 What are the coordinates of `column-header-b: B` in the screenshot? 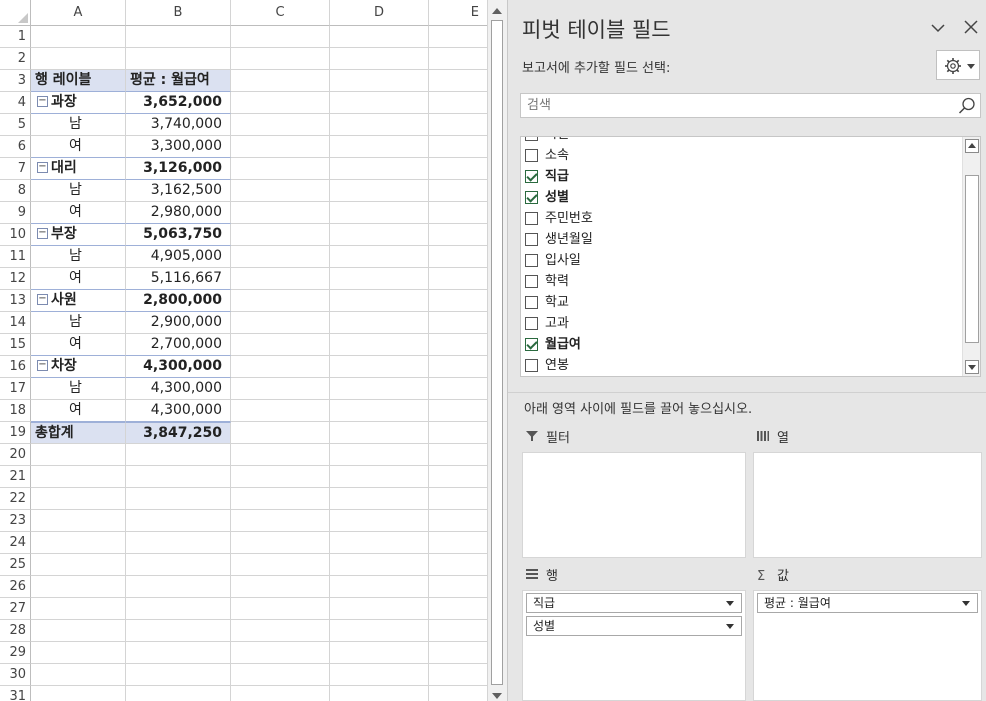 It's located at (178, 13).